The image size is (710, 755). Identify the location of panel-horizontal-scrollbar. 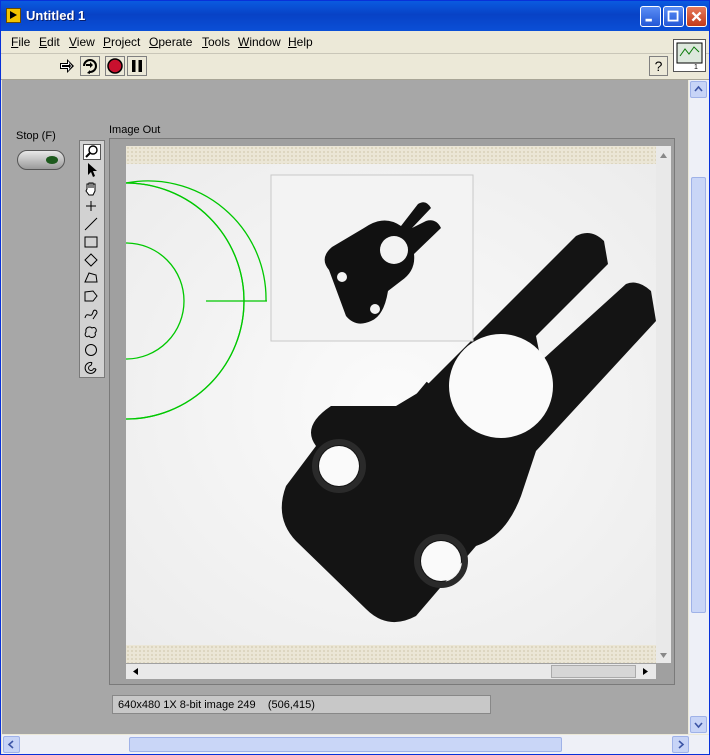
(355, 744).